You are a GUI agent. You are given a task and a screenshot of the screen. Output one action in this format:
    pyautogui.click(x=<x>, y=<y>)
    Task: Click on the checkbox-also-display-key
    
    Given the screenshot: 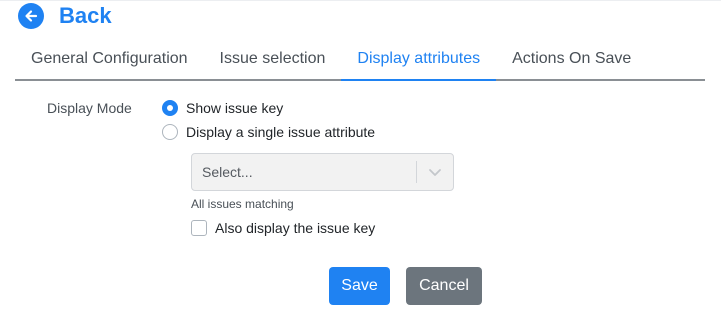 What is the action you would take?
    pyautogui.click(x=199, y=228)
    